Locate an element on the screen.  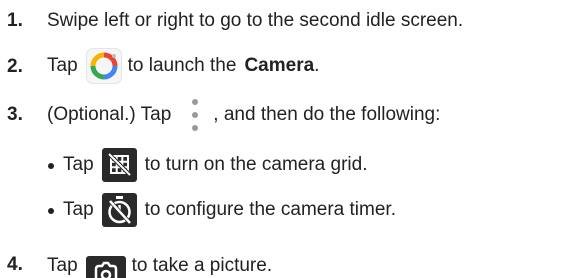
substep-text: Tap to turn on the camera grid. is located at coordinates (215, 165).